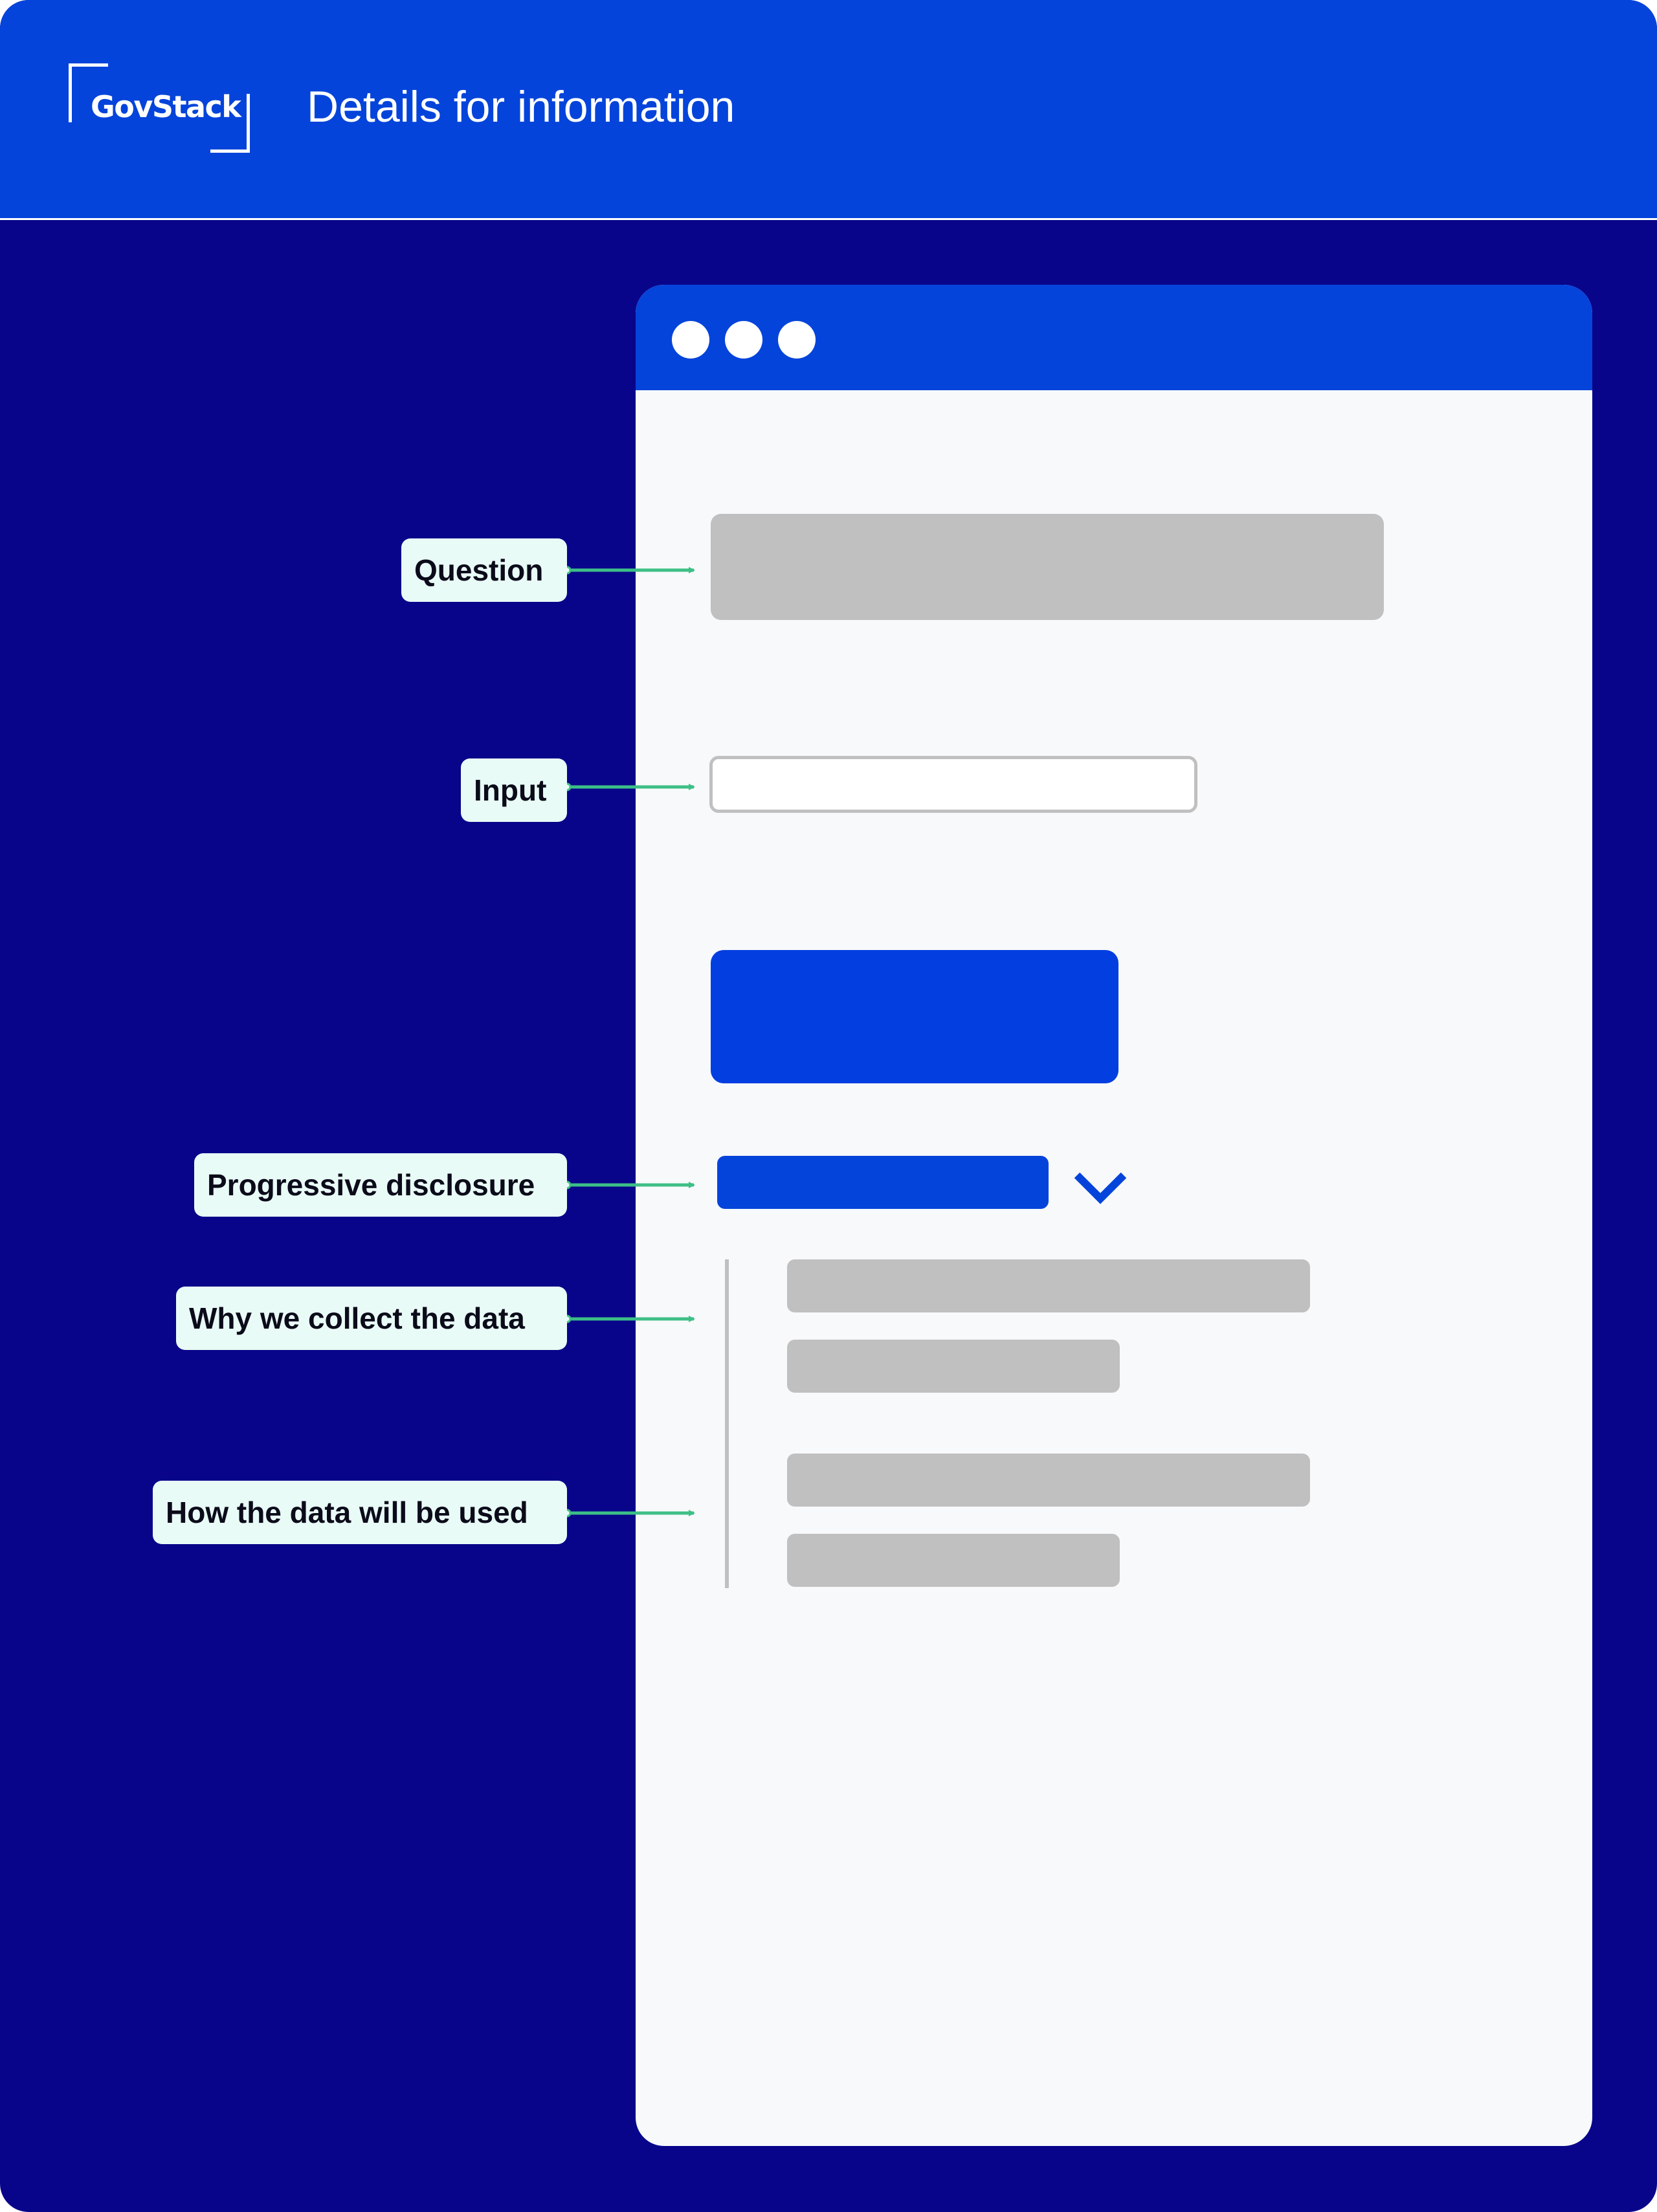  What do you see at coordinates (484, 570) in the screenshot?
I see `annotation-label-question: Question` at bounding box center [484, 570].